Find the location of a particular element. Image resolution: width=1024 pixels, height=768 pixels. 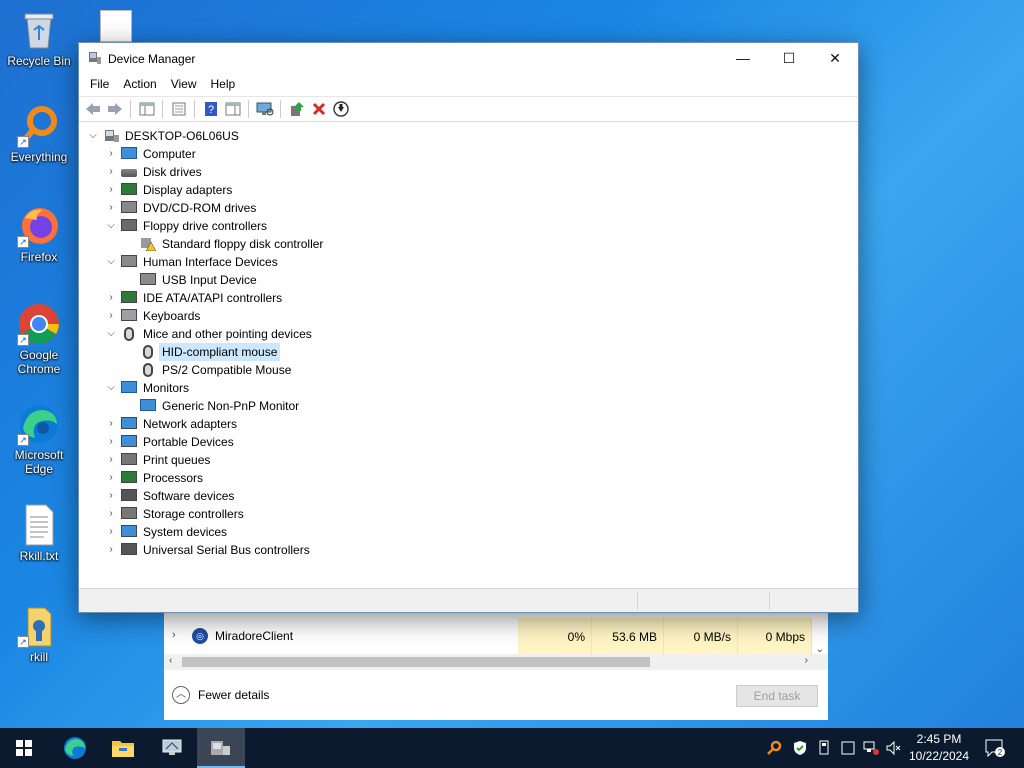

scroll-left-arrow-icon: ‹ is located at coordinates (170, 660).